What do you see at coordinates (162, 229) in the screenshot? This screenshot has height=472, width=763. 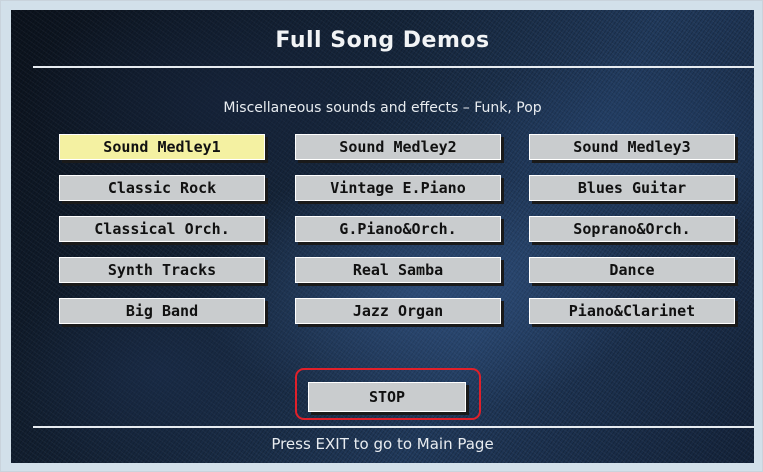 I see `song-button-classical-orch: Classical Orch.` at bounding box center [162, 229].